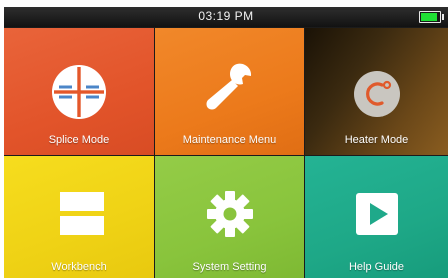 The height and width of the screenshot is (278, 448). What do you see at coordinates (79, 140) in the screenshot?
I see `tile-label: Splice Mode` at bounding box center [79, 140].